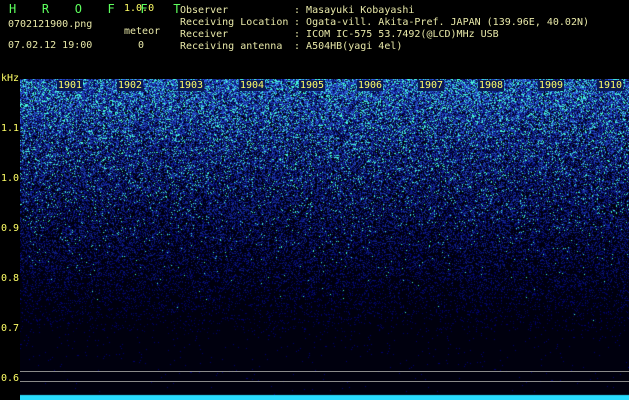  Describe the element at coordinates (551, 85) in the screenshot. I see `time-label-1909: 1909` at that location.